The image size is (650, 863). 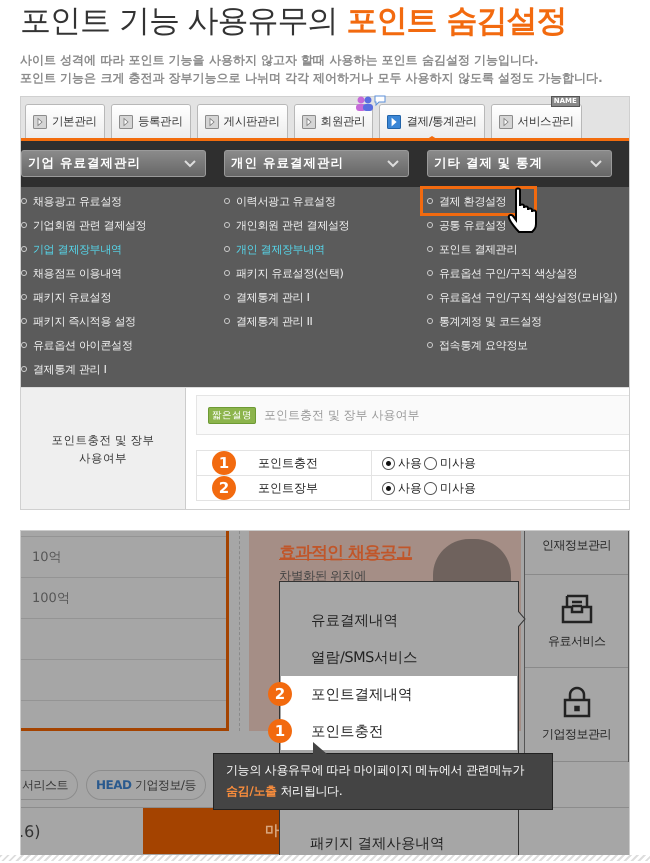 I want to click on menu-dropdown: 기타 결제 및 통계, so click(x=519, y=163).